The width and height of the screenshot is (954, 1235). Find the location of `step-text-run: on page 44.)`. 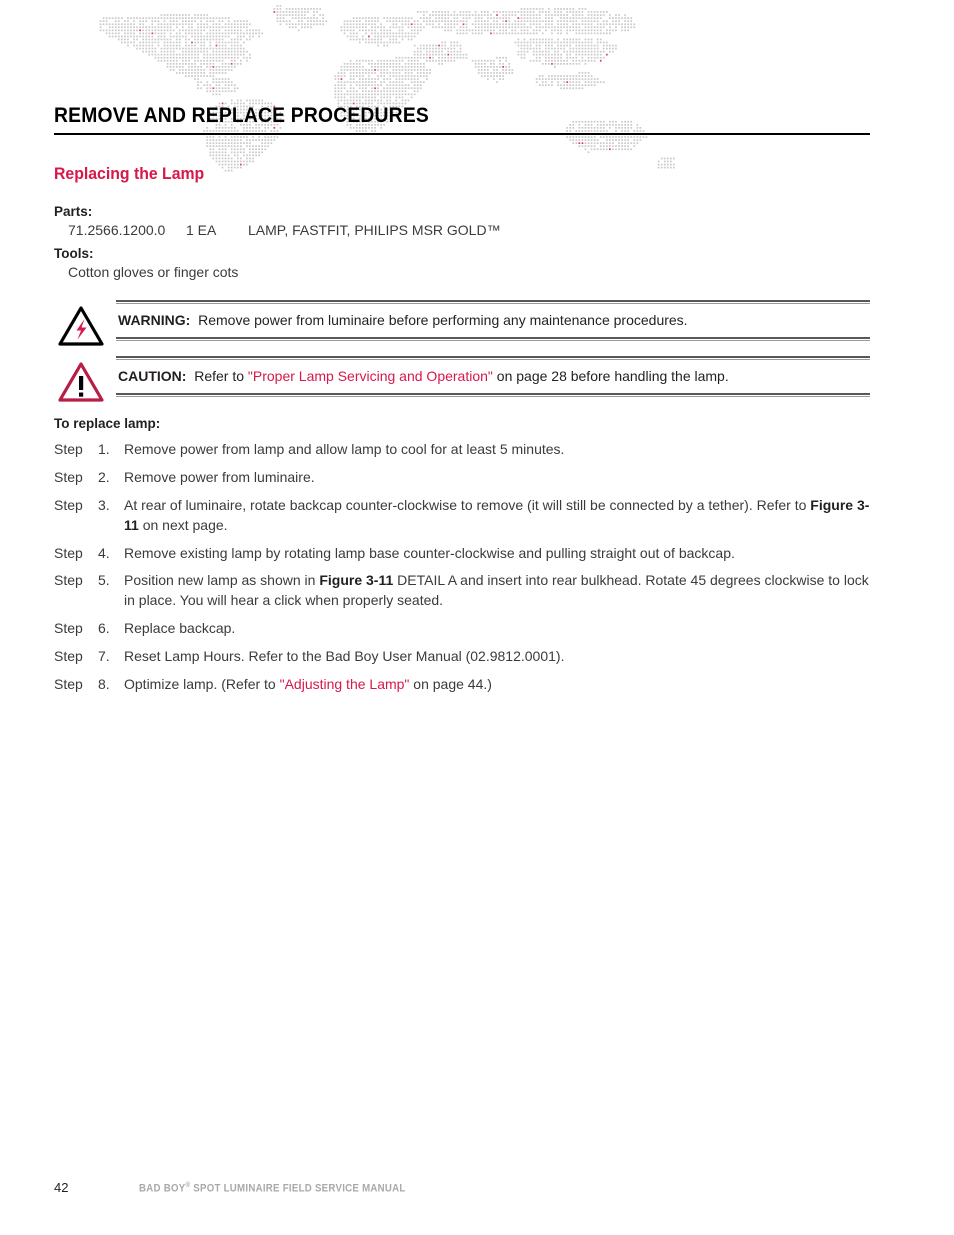

step-text-run: on page 44.) is located at coordinates (450, 683).